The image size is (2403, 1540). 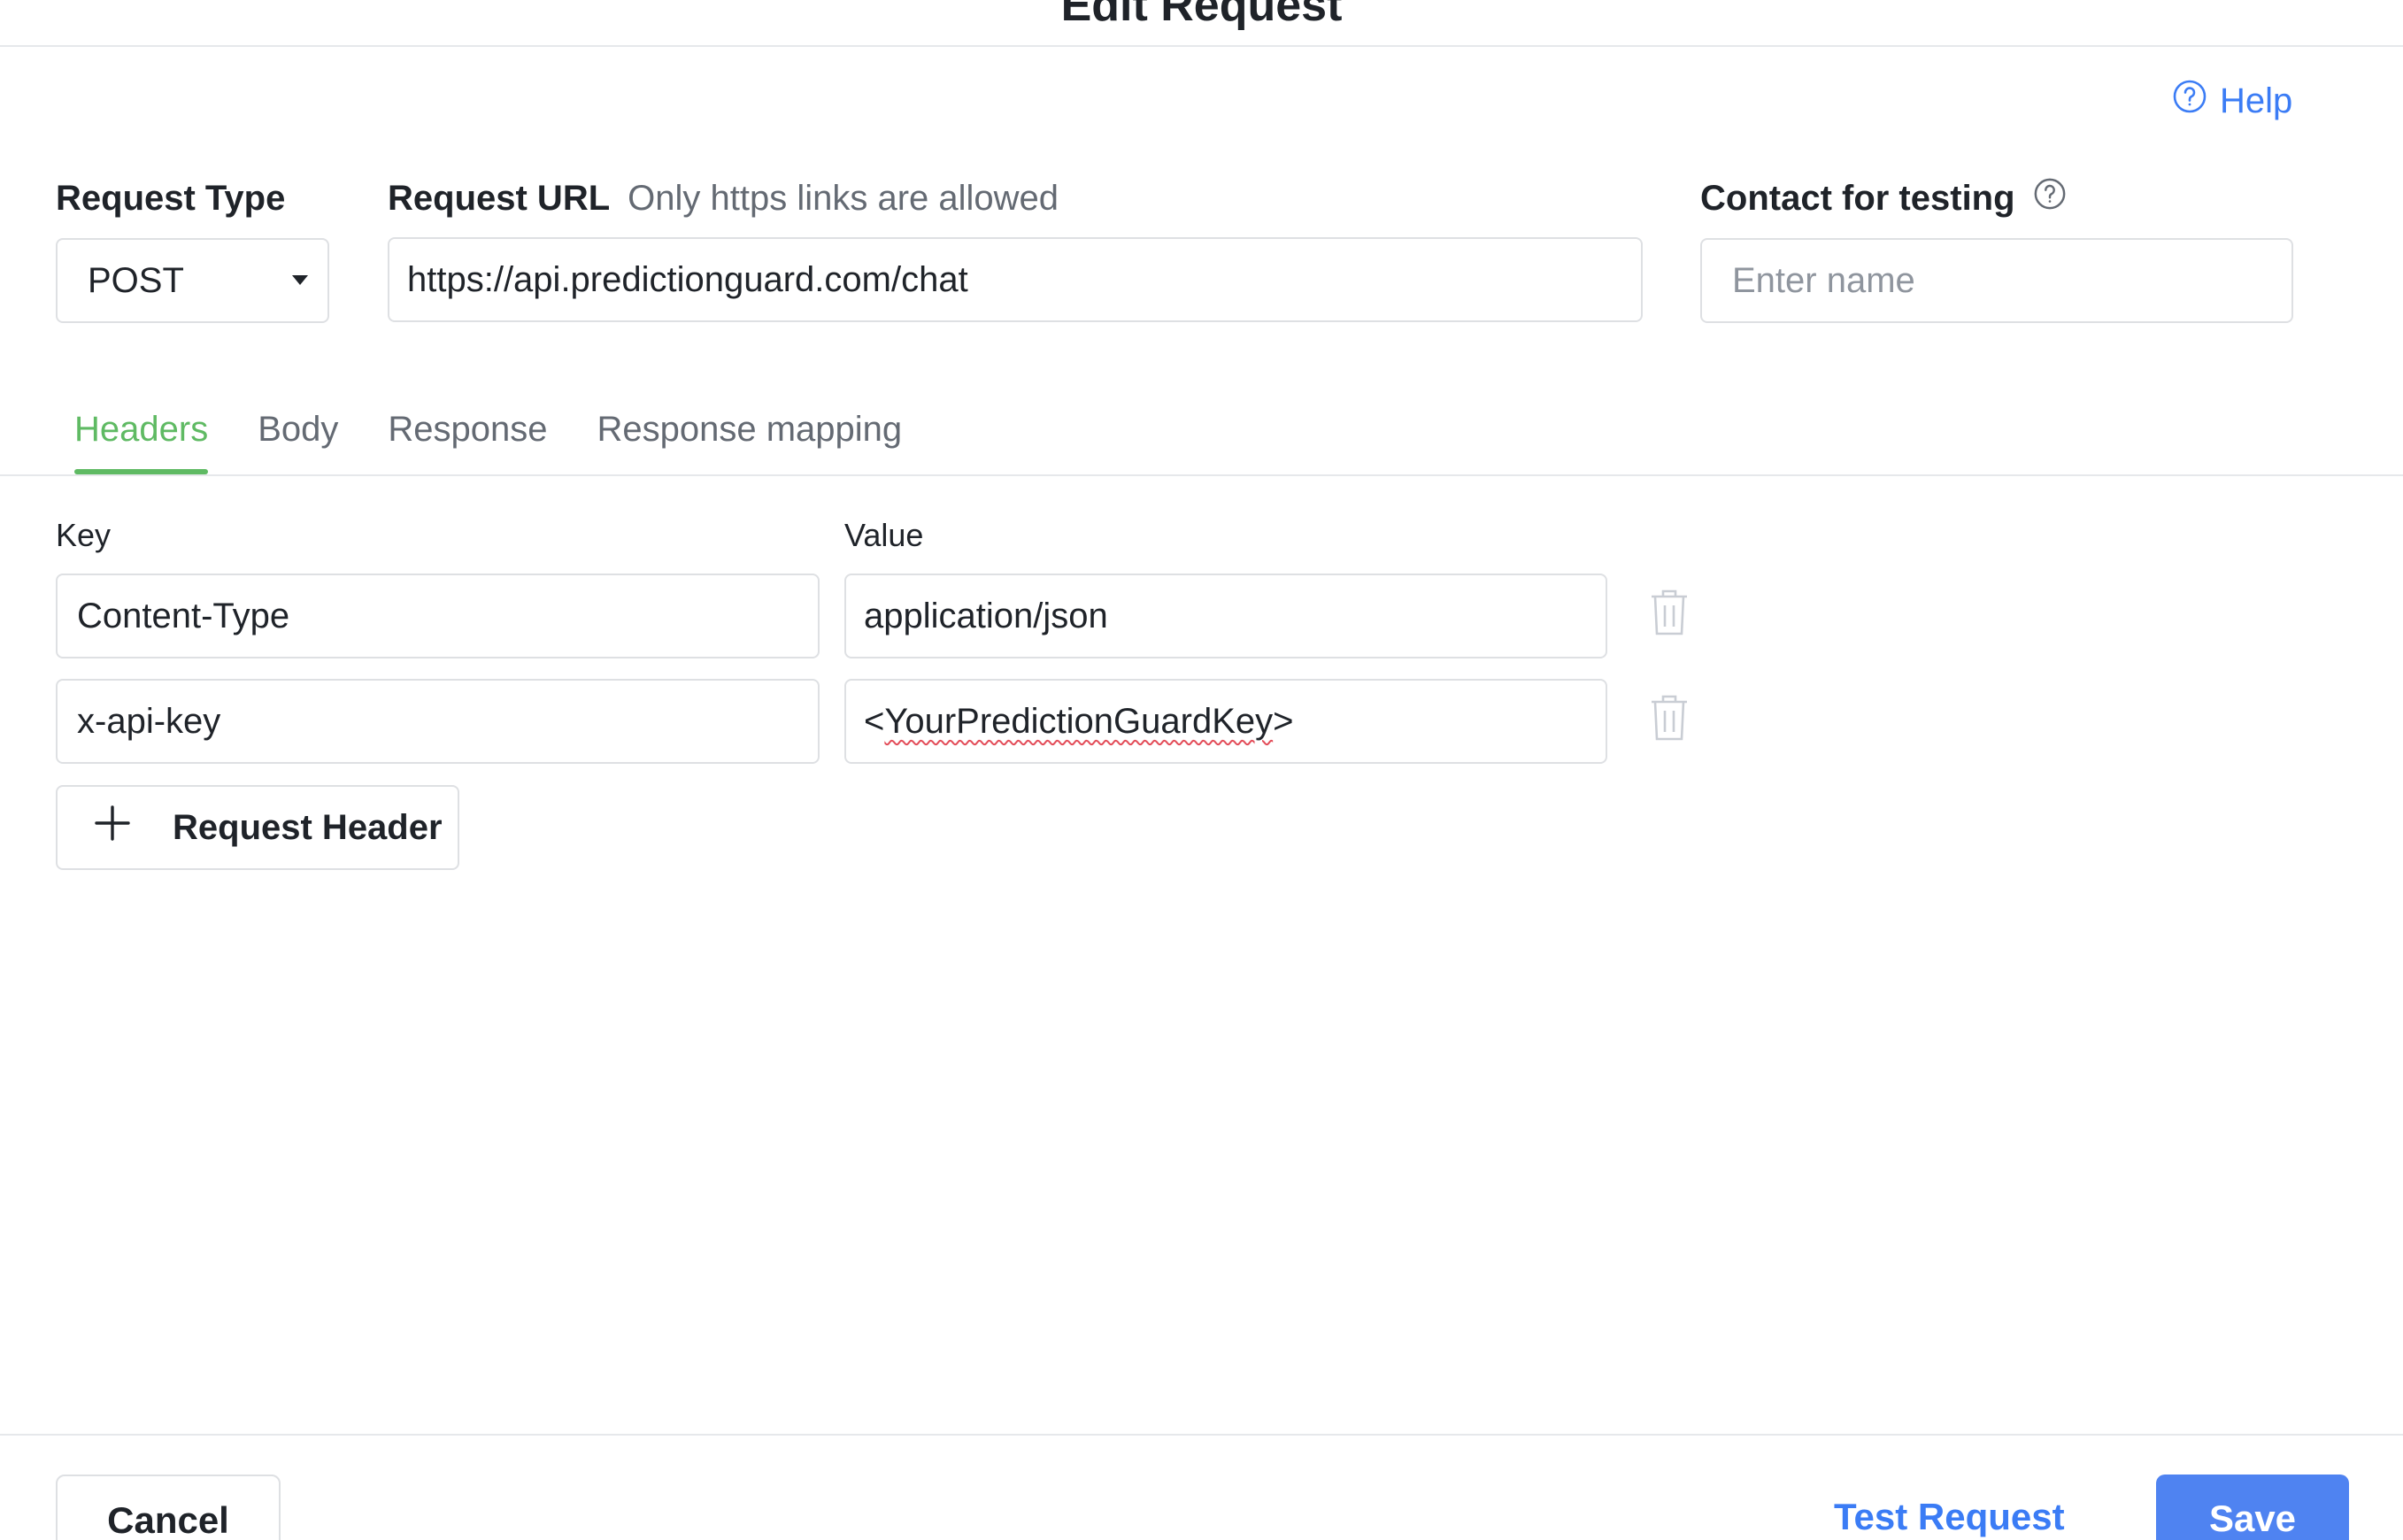 What do you see at coordinates (1823, 280) in the screenshot?
I see `contact-placeholder: Enter name` at bounding box center [1823, 280].